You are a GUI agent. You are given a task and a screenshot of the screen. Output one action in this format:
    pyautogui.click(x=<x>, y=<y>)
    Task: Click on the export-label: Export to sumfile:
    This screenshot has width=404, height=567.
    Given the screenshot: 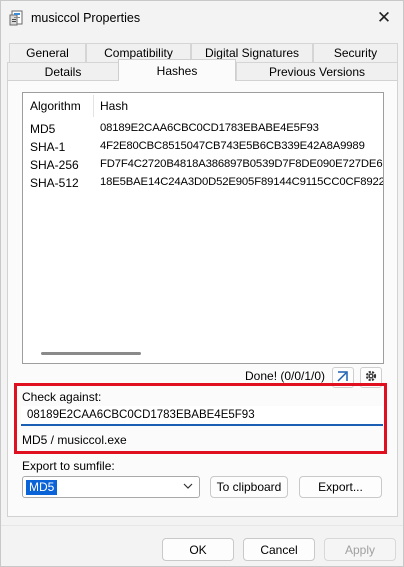 What is the action you would take?
    pyautogui.click(x=68, y=466)
    